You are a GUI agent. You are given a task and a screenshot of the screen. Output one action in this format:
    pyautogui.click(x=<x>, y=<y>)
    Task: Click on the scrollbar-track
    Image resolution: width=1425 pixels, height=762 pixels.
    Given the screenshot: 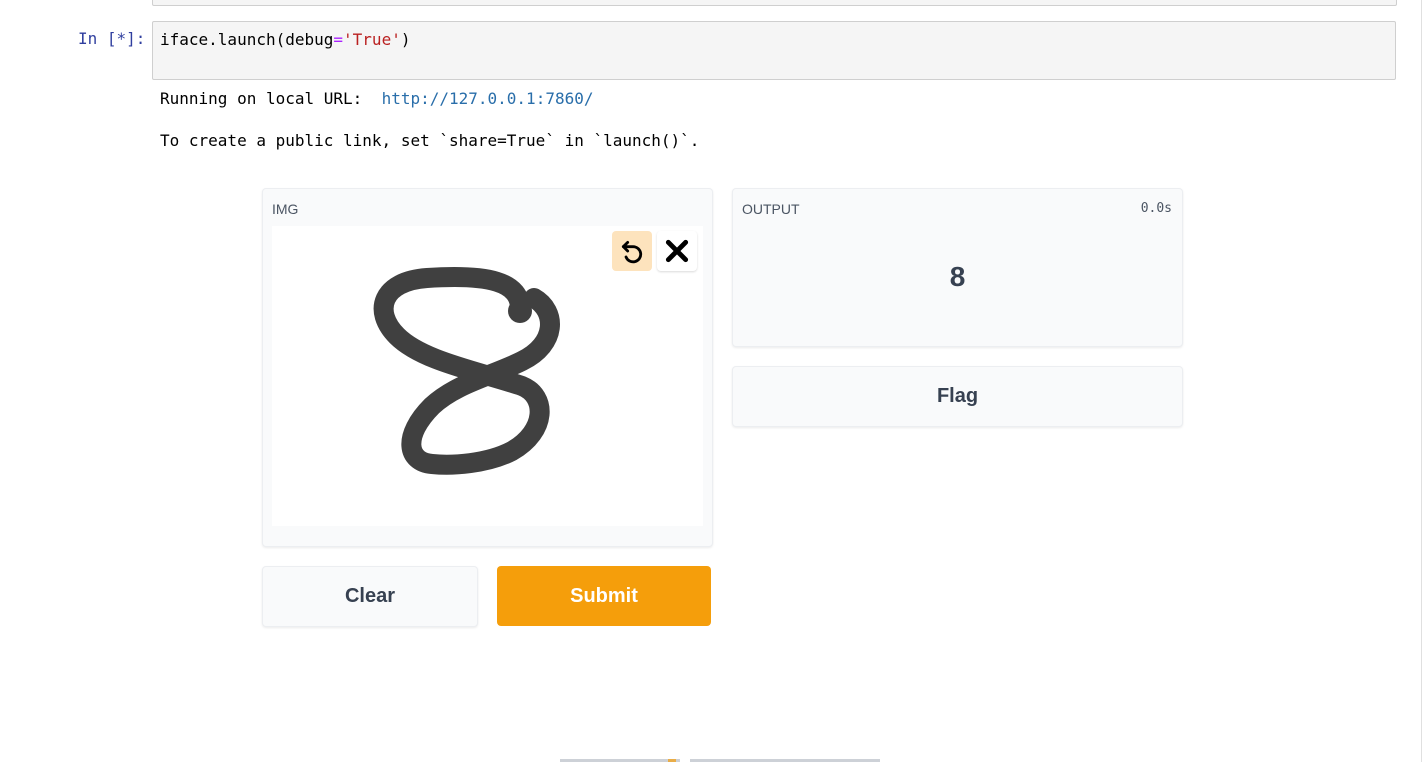 What is the action you would take?
    pyautogui.click(x=1421, y=381)
    